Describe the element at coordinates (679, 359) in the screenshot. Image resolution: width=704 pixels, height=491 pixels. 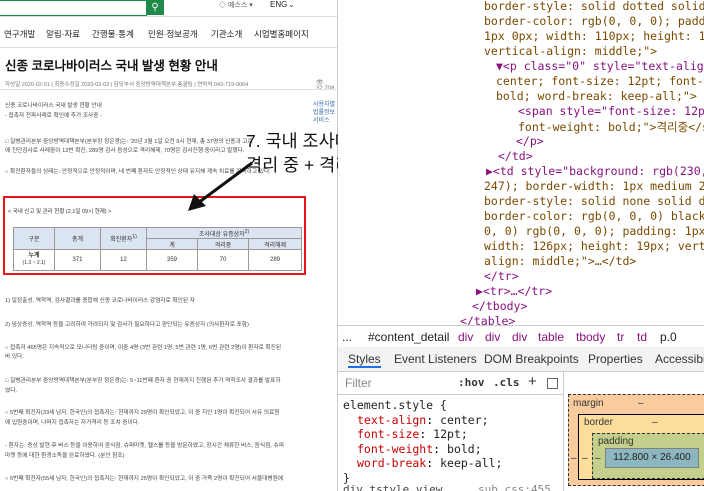
I see `tab-accessibility: Accessibili` at that location.